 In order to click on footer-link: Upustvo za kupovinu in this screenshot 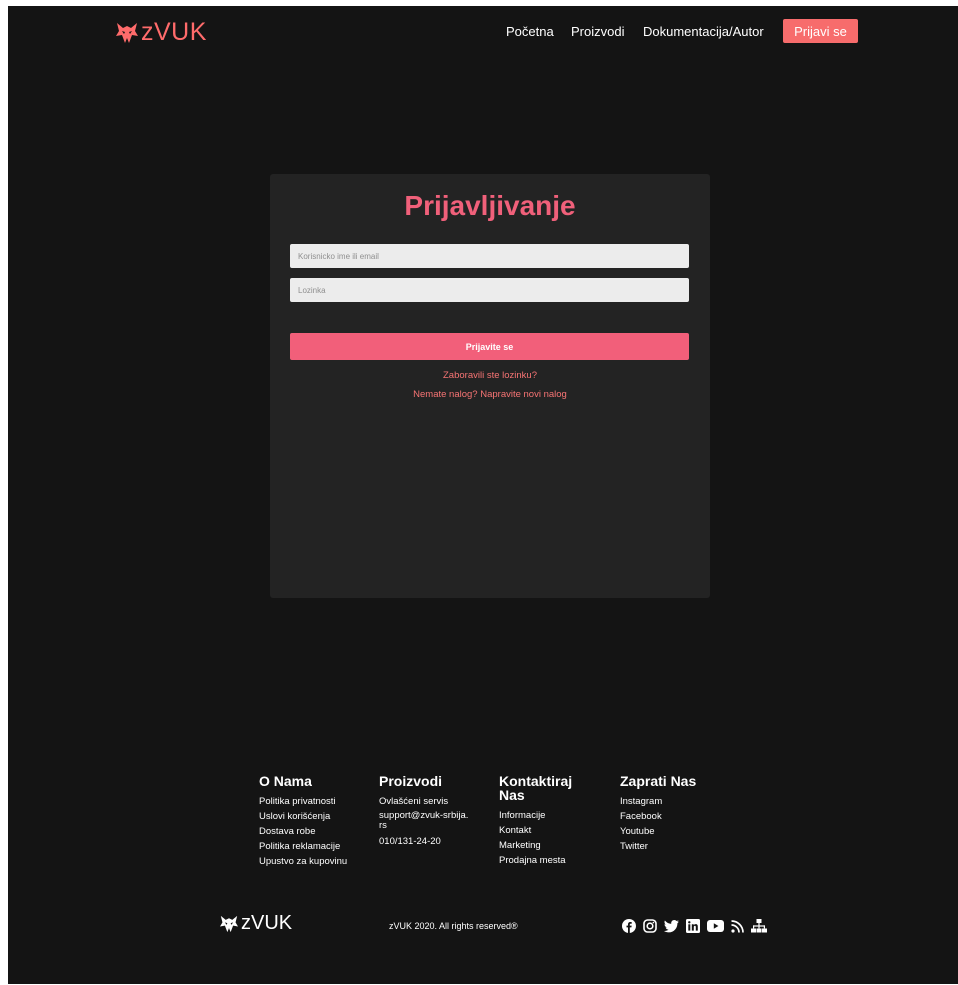, I will do `click(303, 861)`.